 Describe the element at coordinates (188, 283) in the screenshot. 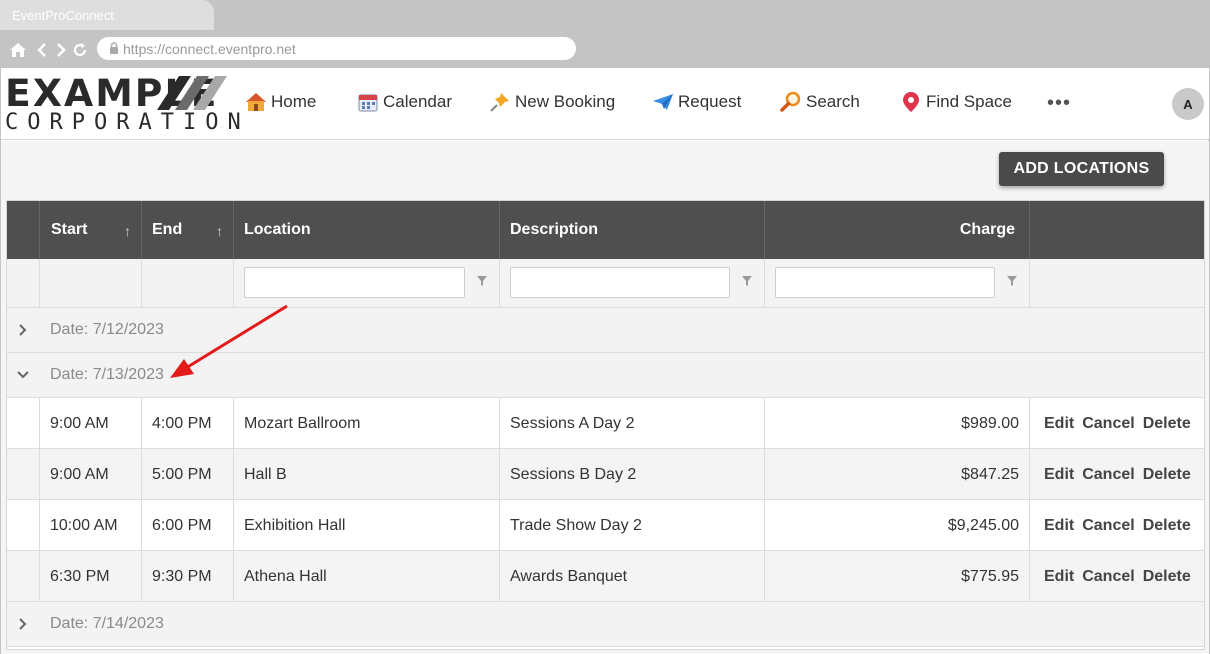

I see `filter-cell-end` at that location.